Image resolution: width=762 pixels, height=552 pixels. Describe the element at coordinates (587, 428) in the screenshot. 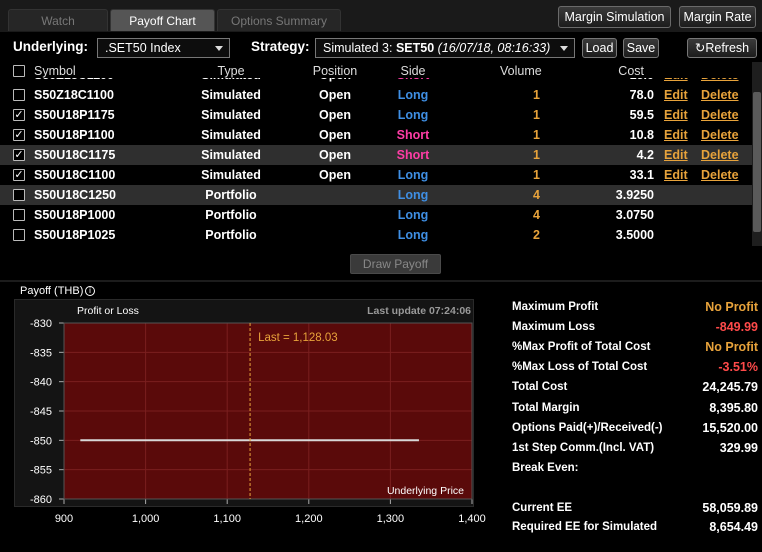

I see `stat-label: Options Paid(+)/Received(-)` at that location.